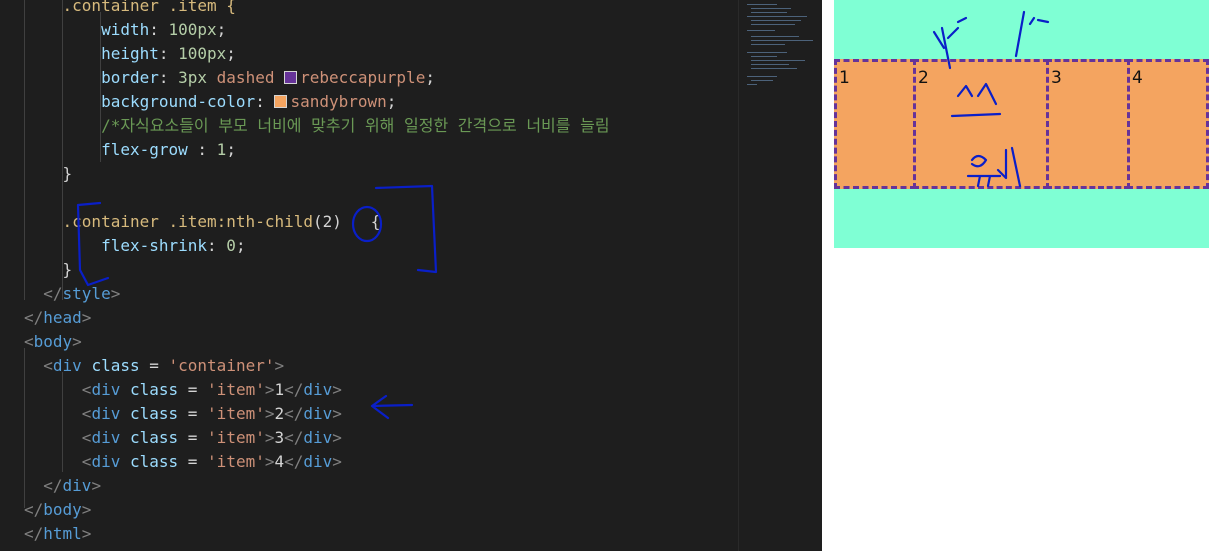 This screenshot has height=551, width=1227. Describe the element at coordinates (1032, 34) in the screenshot. I see `ink-mark-right` at that location.